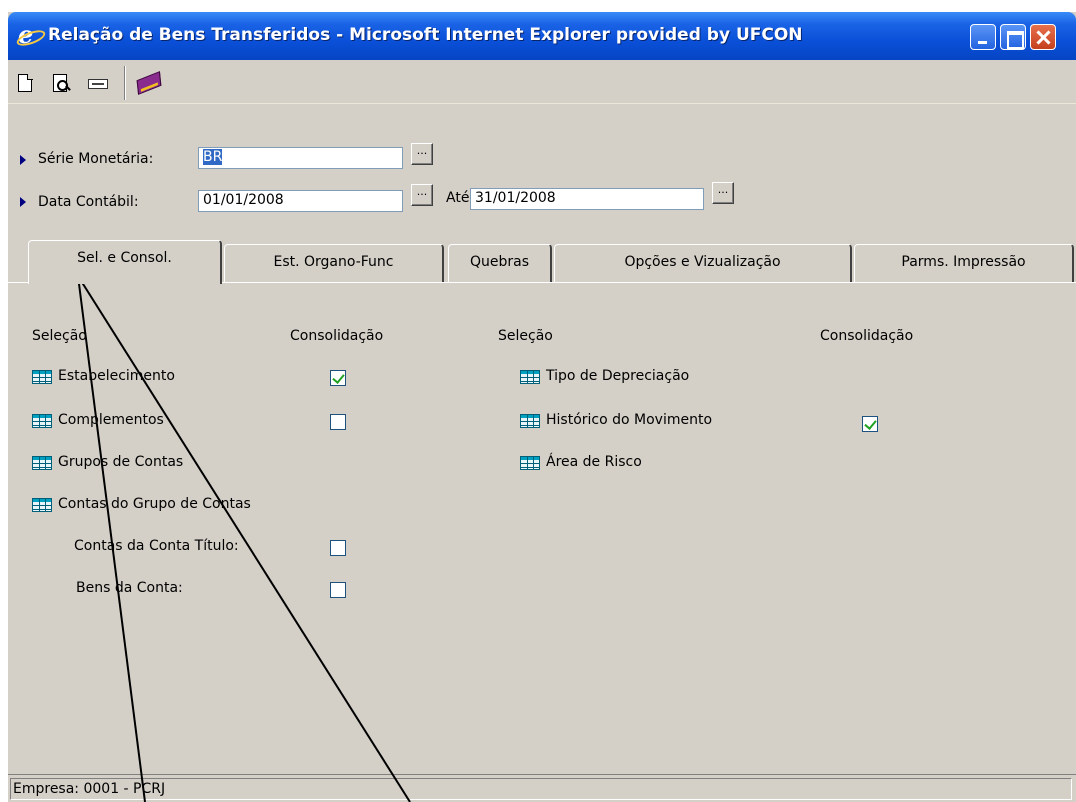 The height and width of the screenshot is (802, 1076). I want to click on item-estabelecimento: Estabelecimento, so click(116, 376).